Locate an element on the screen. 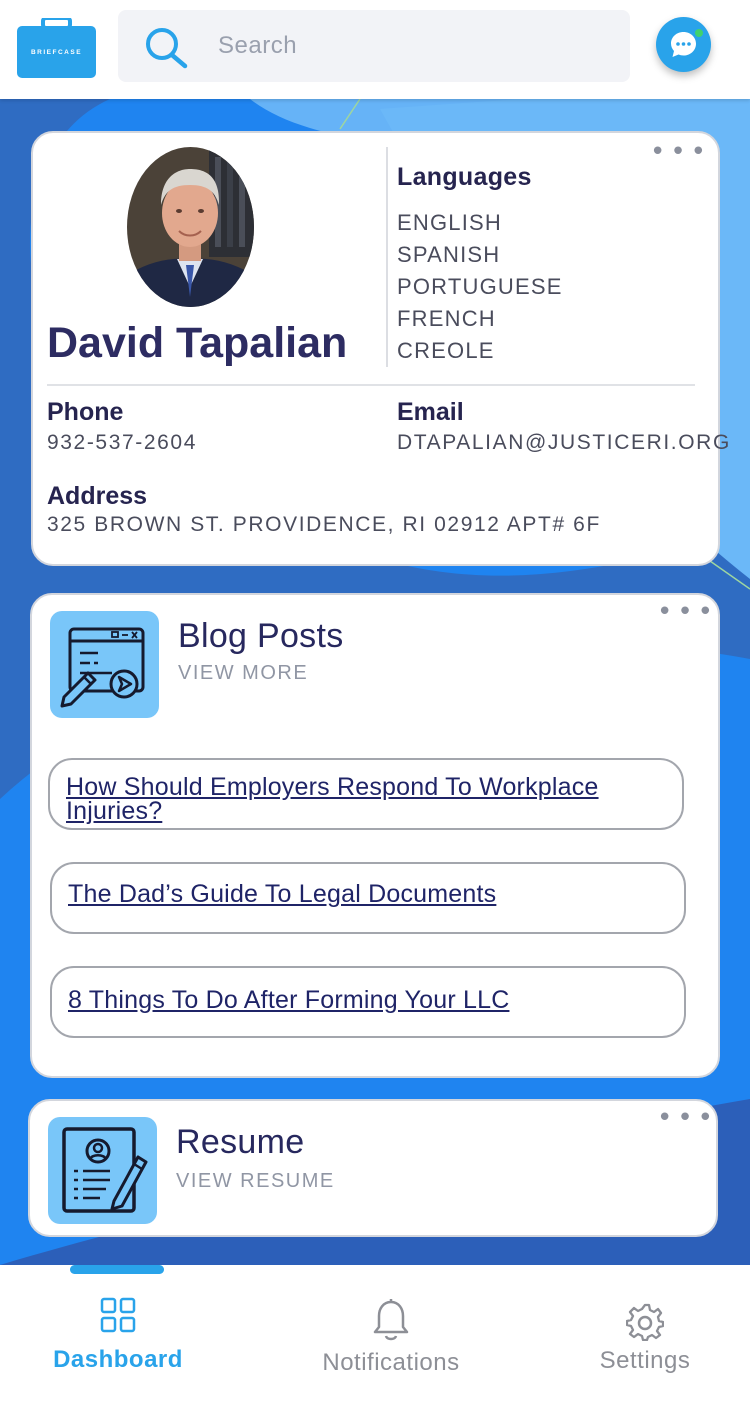 Image resolution: width=750 pixels, height=1401 pixels. phone-value: 932-537-2604 is located at coordinates (122, 443).